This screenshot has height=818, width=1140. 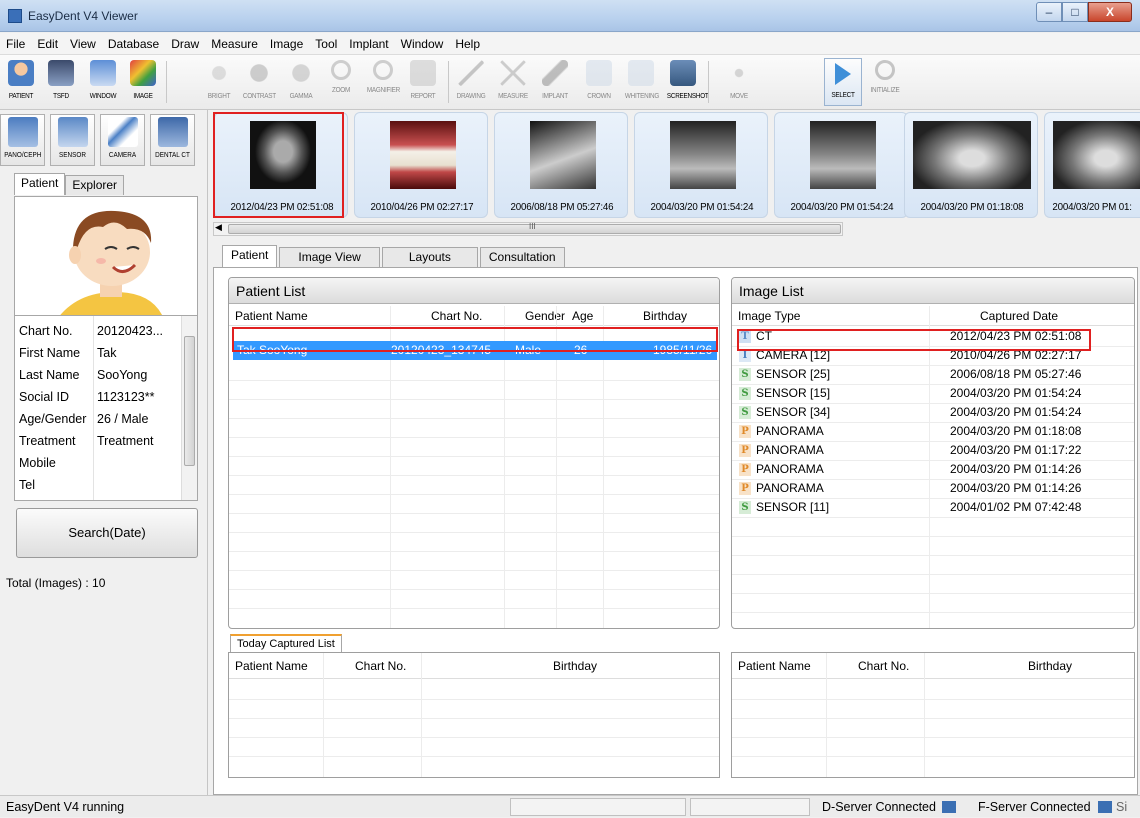 I want to click on thumbnail-scrollbar: ◀ III, so click(x=528, y=229).